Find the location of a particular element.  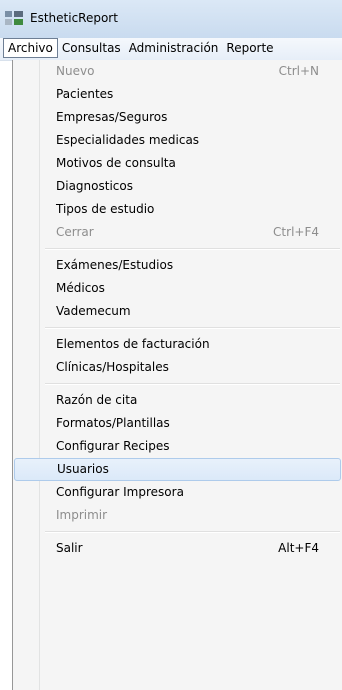

menu-item-clinicas-hospitales: Clínicas/Hospitales is located at coordinates (177, 367).